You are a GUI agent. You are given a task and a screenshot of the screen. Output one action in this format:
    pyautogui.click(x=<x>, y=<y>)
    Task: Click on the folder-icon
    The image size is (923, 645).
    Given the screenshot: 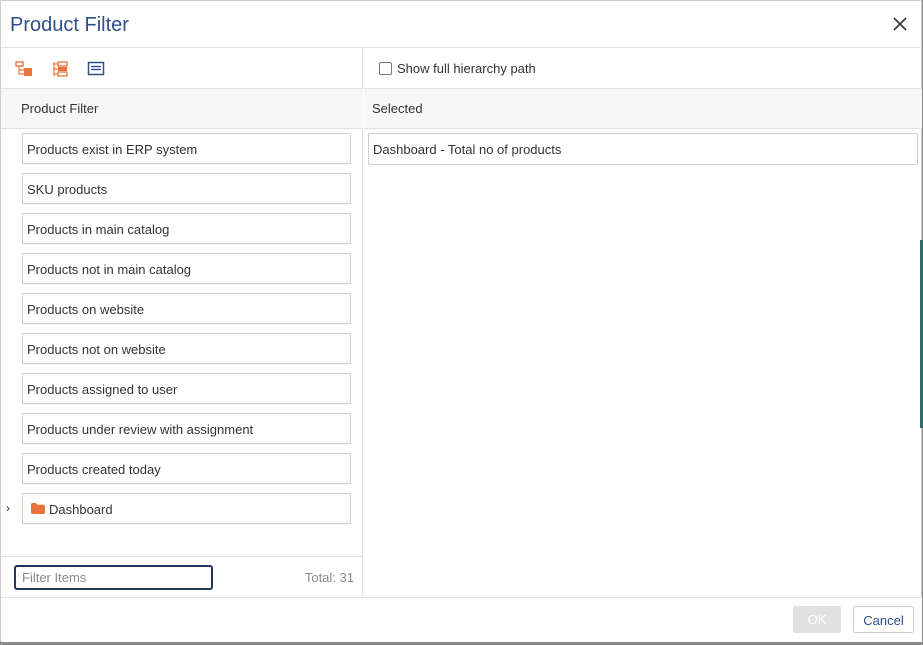 What is the action you would take?
    pyautogui.click(x=38, y=508)
    